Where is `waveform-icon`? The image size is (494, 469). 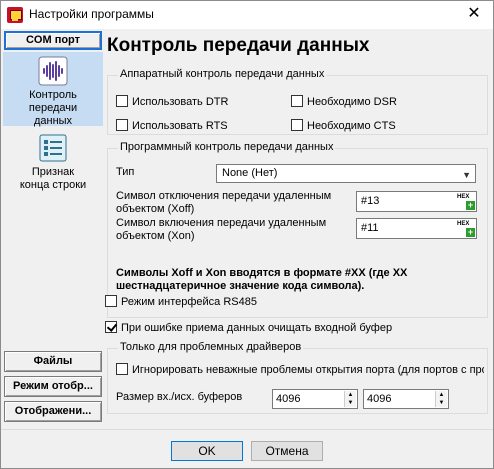 waveform-icon is located at coordinates (53, 71).